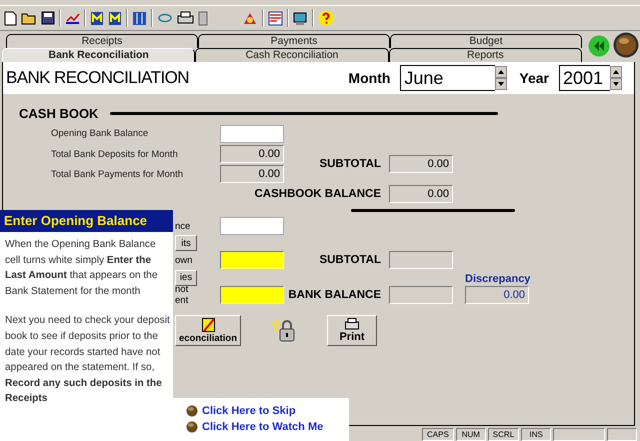 This screenshot has width=640, height=441. Describe the element at coordinates (334, 295) in the screenshot. I see `bank-balance-label: BANK BALANCE` at that location.